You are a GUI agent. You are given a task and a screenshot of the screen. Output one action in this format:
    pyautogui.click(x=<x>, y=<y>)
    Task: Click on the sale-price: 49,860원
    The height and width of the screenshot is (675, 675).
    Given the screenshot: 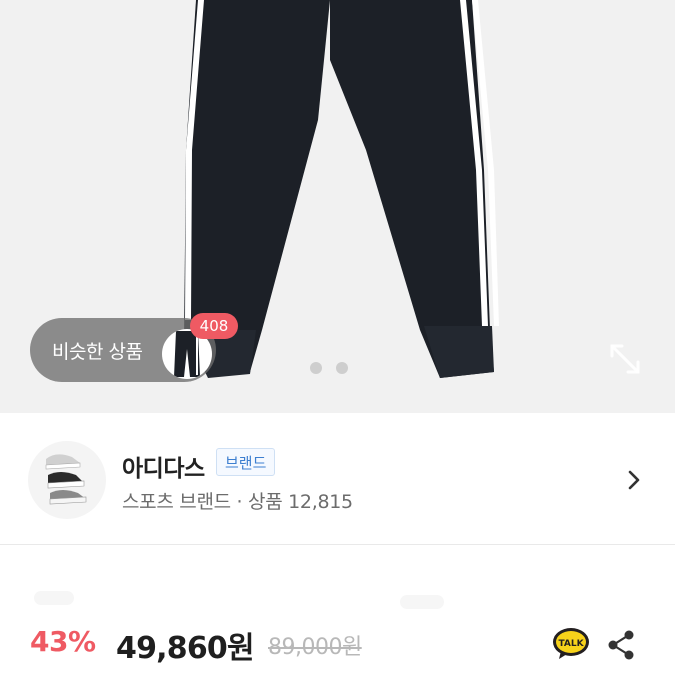 What is the action you would take?
    pyautogui.click(x=185, y=648)
    